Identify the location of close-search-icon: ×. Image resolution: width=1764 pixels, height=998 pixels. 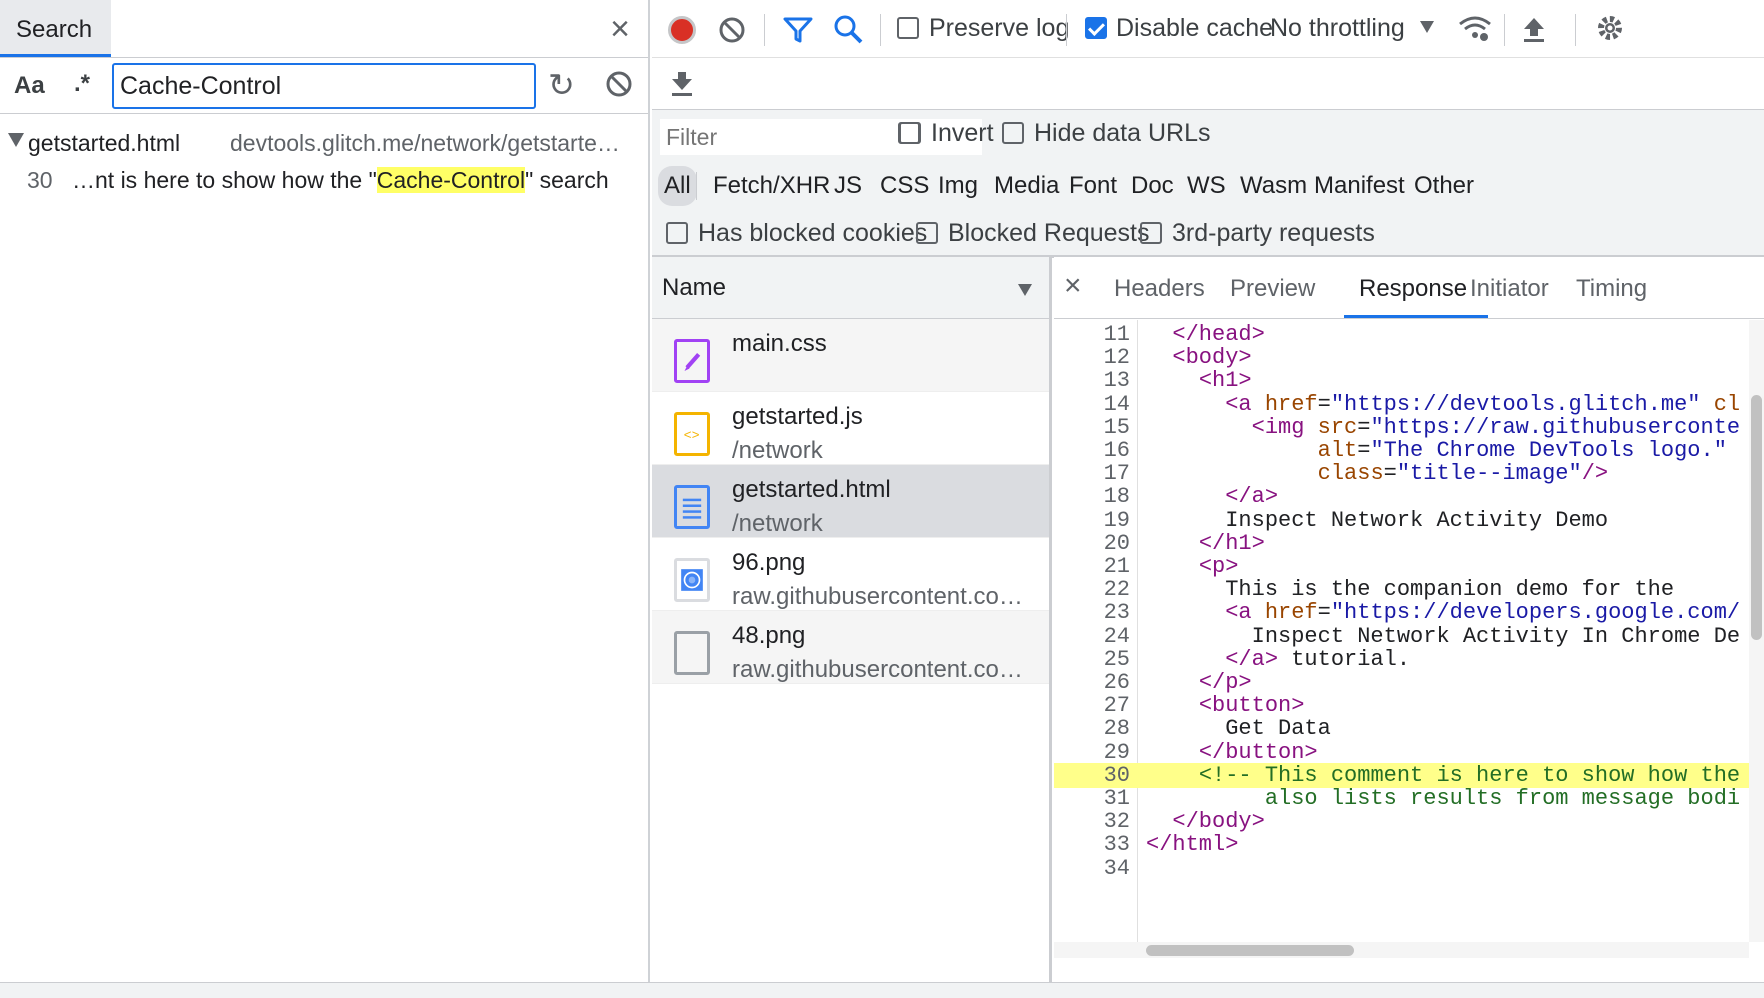
(620, 30).